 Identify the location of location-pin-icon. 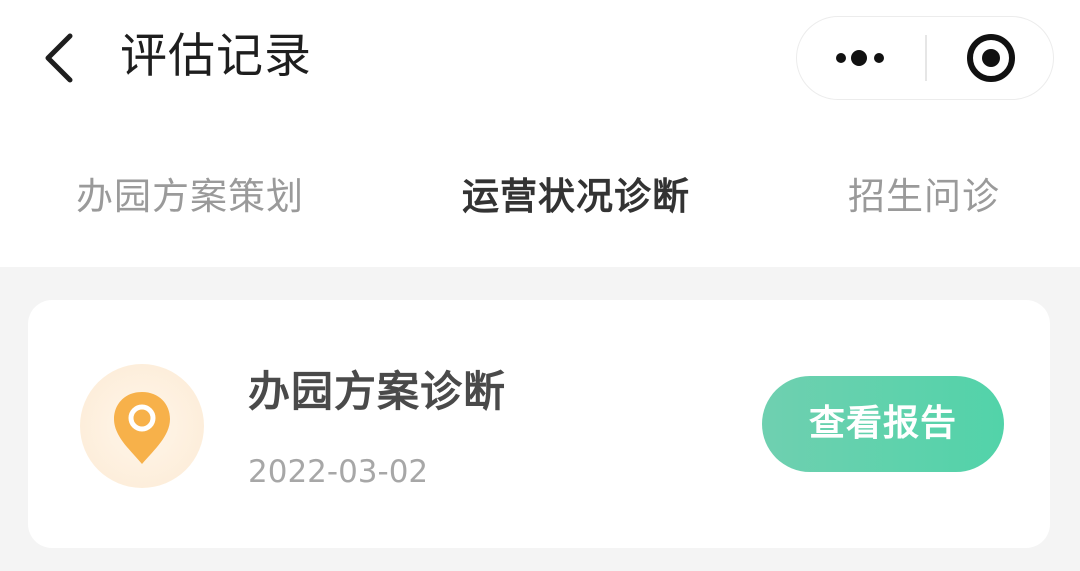
(142, 428).